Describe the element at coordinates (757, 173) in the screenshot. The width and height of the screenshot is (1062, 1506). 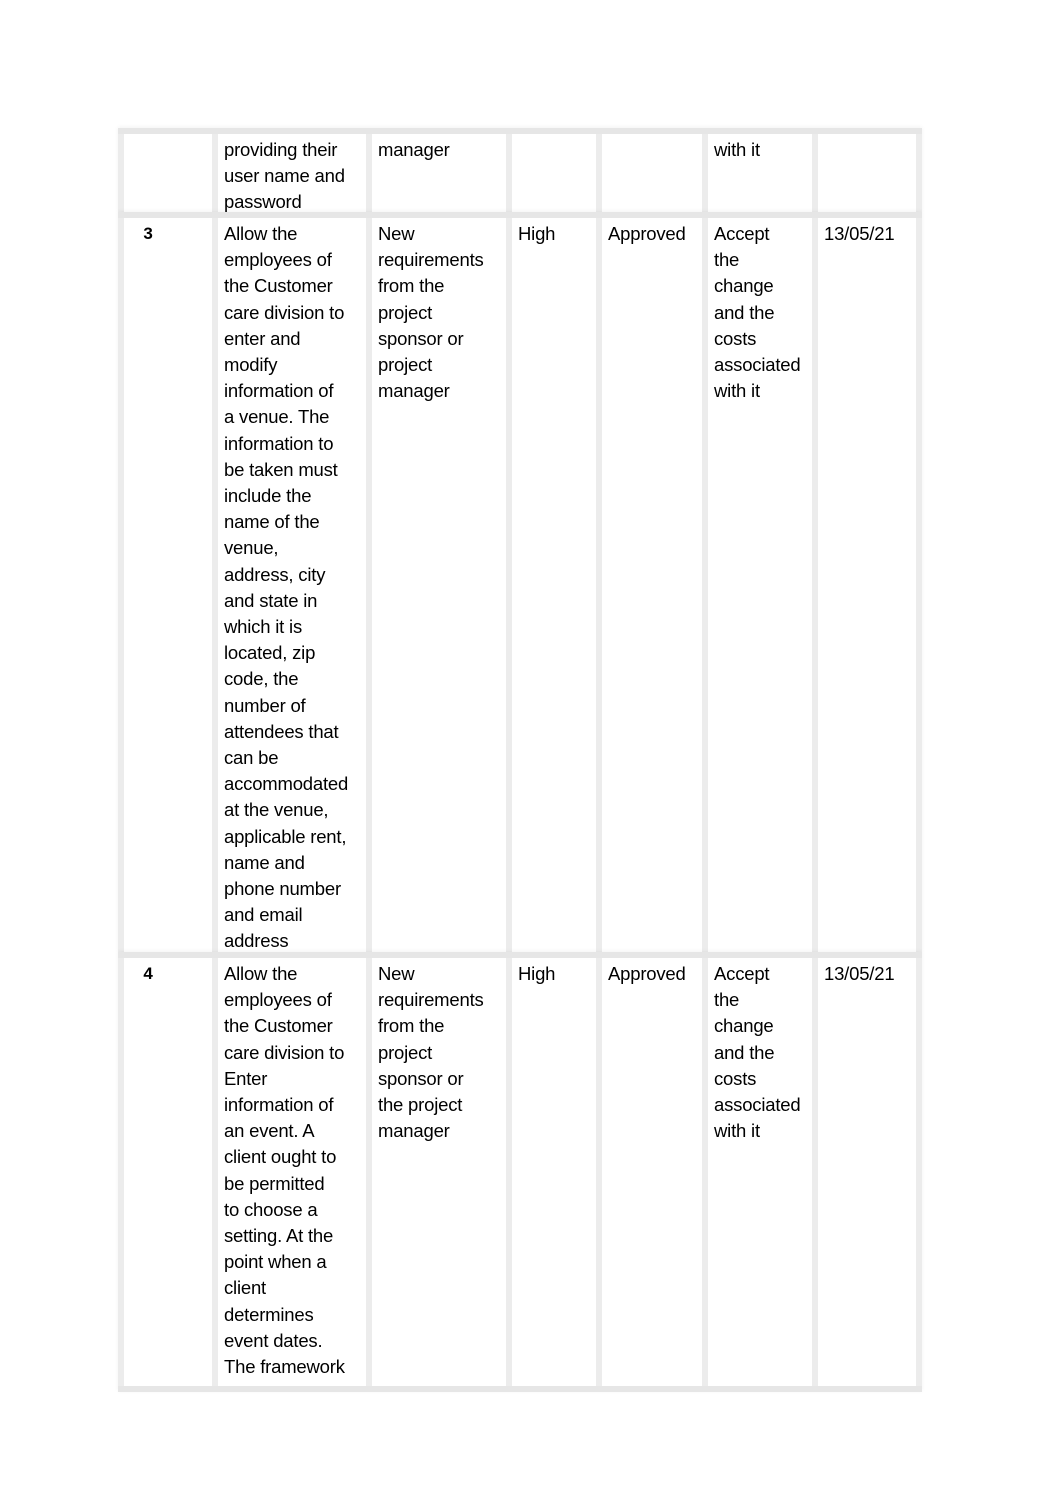
I see `cell-action: with it` at that location.